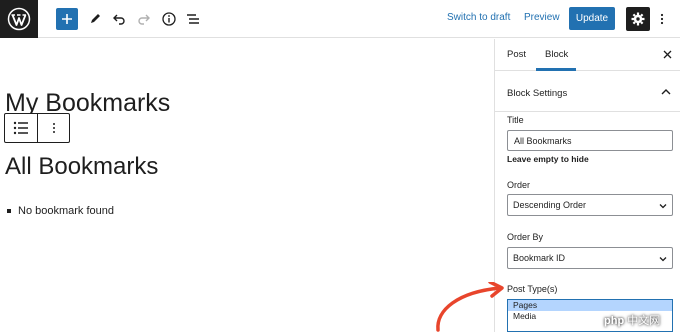  What do you see at coordinates (590, 305) in the screenshot?
I see `post-type-option: Pages` at bounding box center [590, 305].